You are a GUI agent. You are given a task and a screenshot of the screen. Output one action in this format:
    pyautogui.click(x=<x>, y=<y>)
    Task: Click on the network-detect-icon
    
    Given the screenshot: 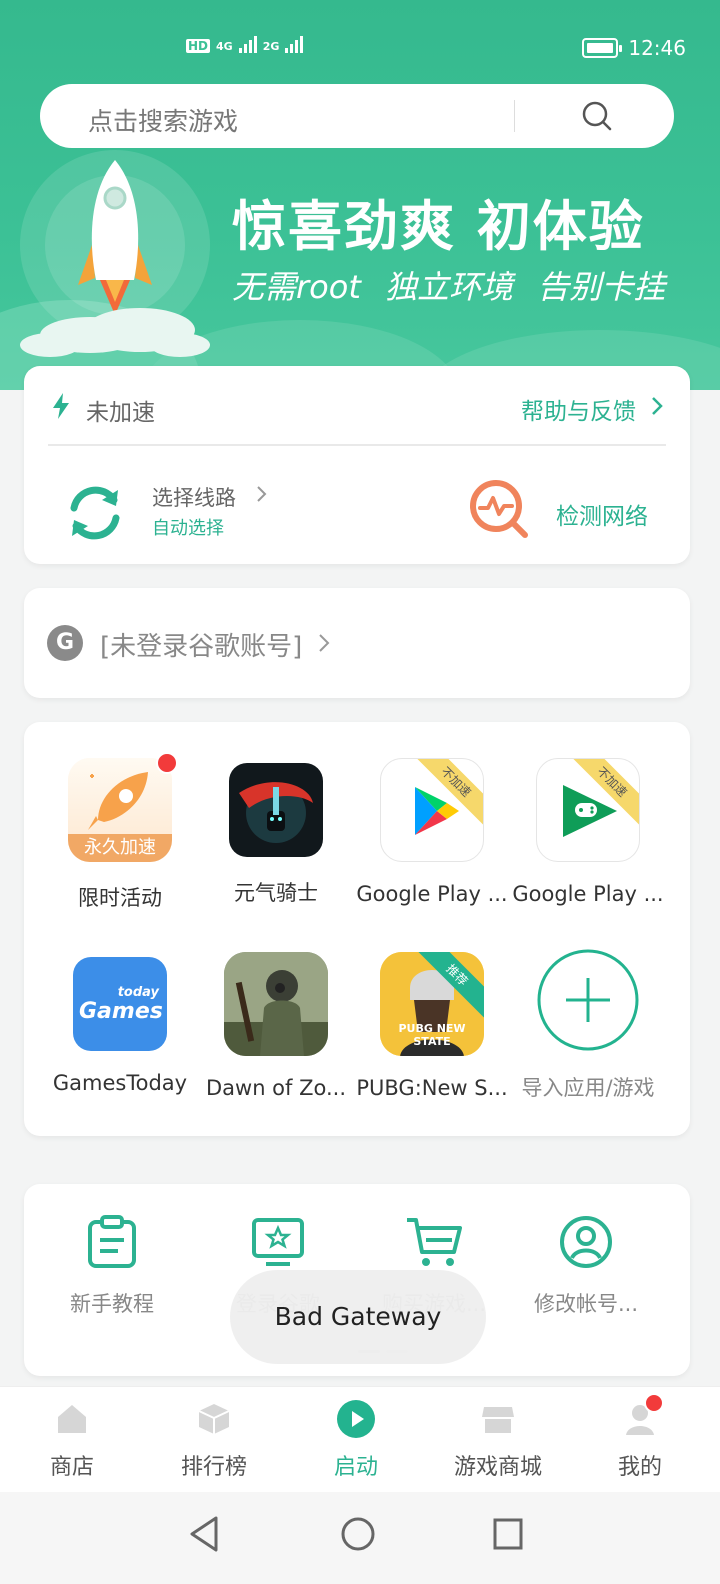 What is the action you would take?
    pyautogui.click(x=499, y=509)
    